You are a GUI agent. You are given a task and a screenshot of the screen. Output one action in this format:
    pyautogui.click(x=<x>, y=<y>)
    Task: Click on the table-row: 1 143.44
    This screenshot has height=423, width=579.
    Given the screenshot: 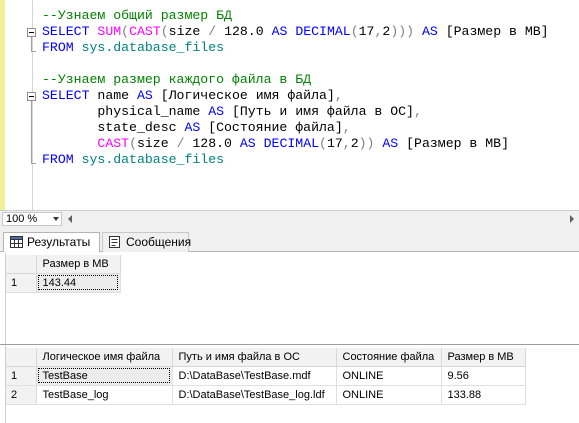 What is the action you would take?
    pyautogui.click(x=63, y=283)
    